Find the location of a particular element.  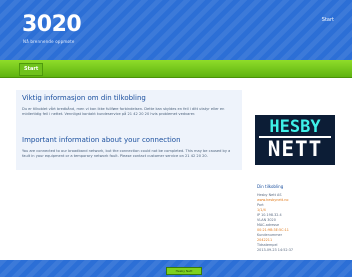

nav-bar is located at coordinates (176, 69).